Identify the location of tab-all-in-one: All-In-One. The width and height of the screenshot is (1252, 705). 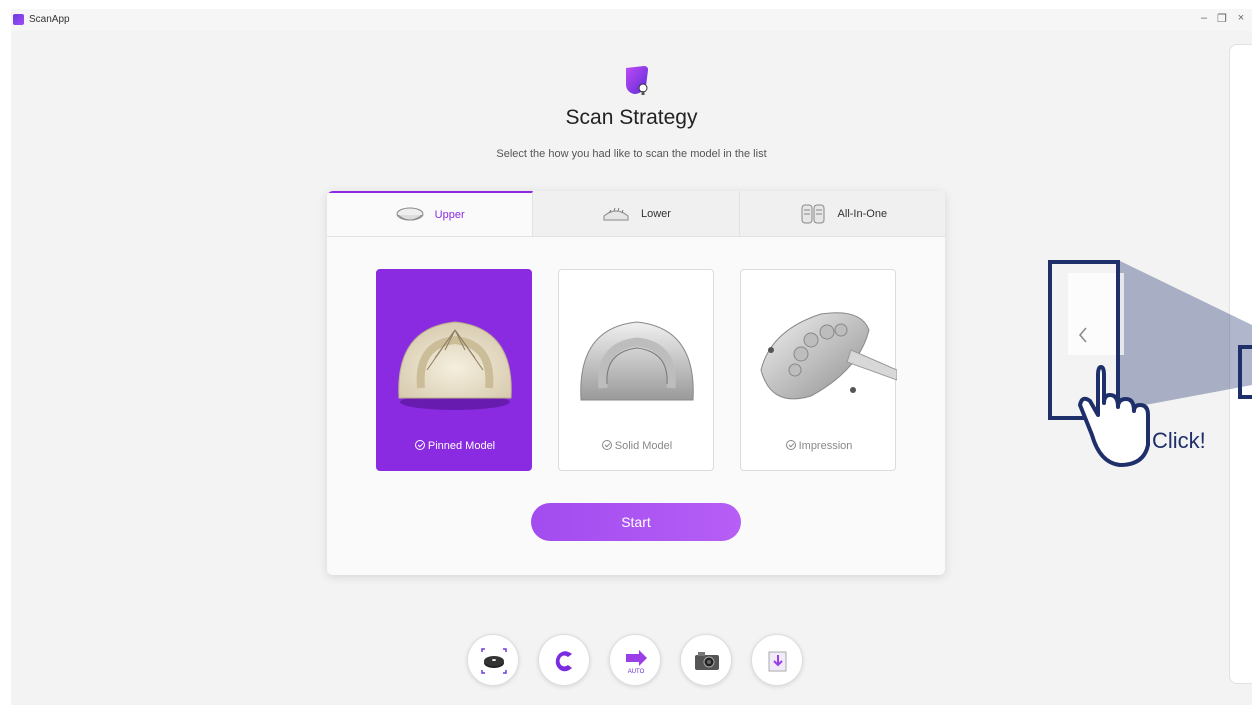
(842, 213).